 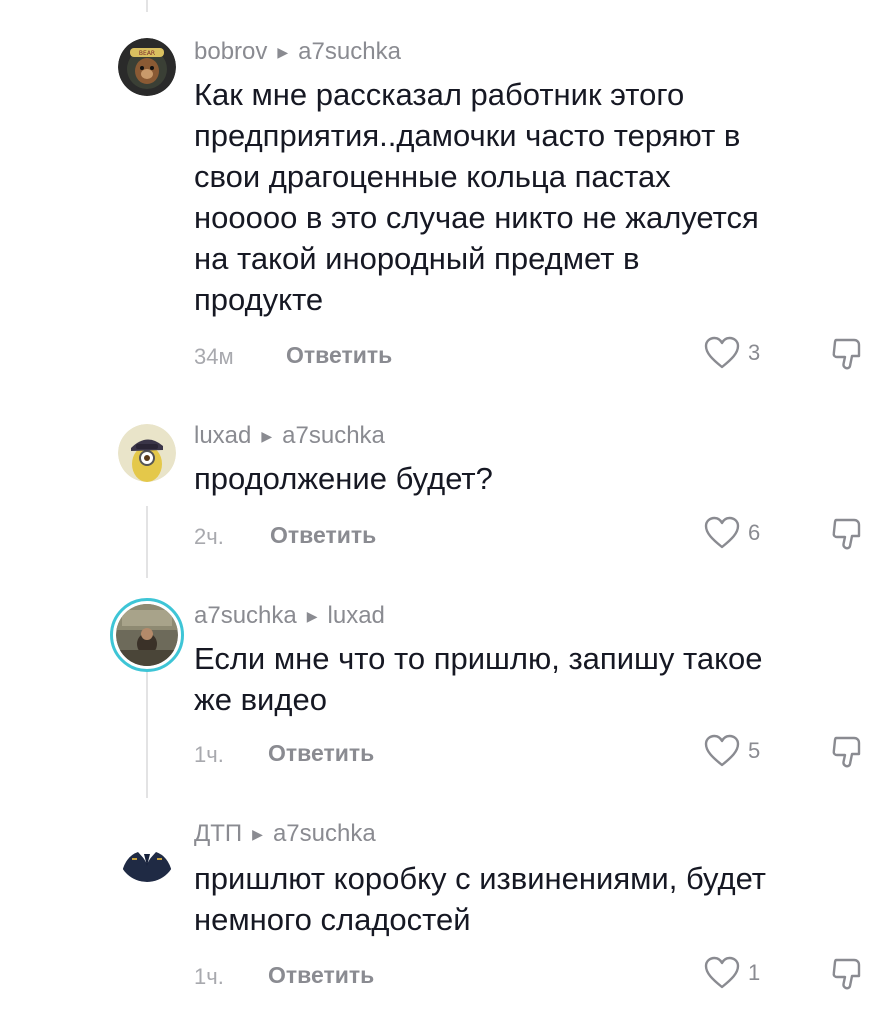 What do you see at coordinates (356, 616) in the screenshot?
I see `reply-to-name: luxad` at bounding box center [356, 616].